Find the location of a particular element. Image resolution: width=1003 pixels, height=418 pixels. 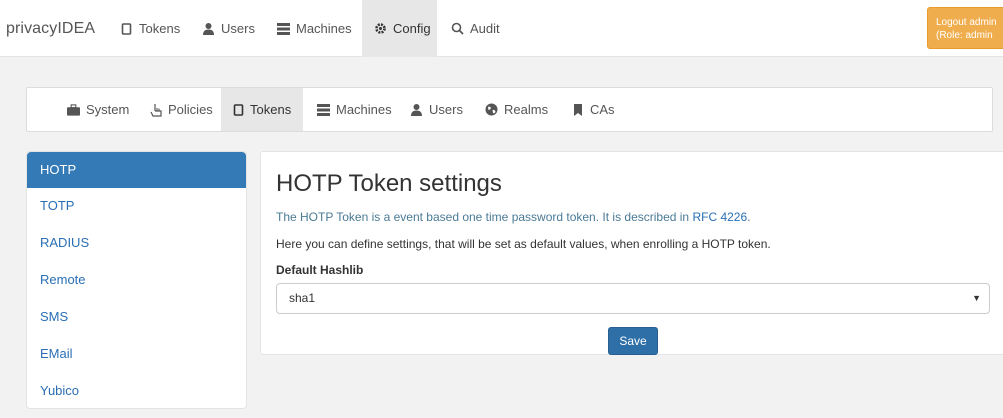

brand-logo: privacyIDEA is located at coordinates (50, 28).